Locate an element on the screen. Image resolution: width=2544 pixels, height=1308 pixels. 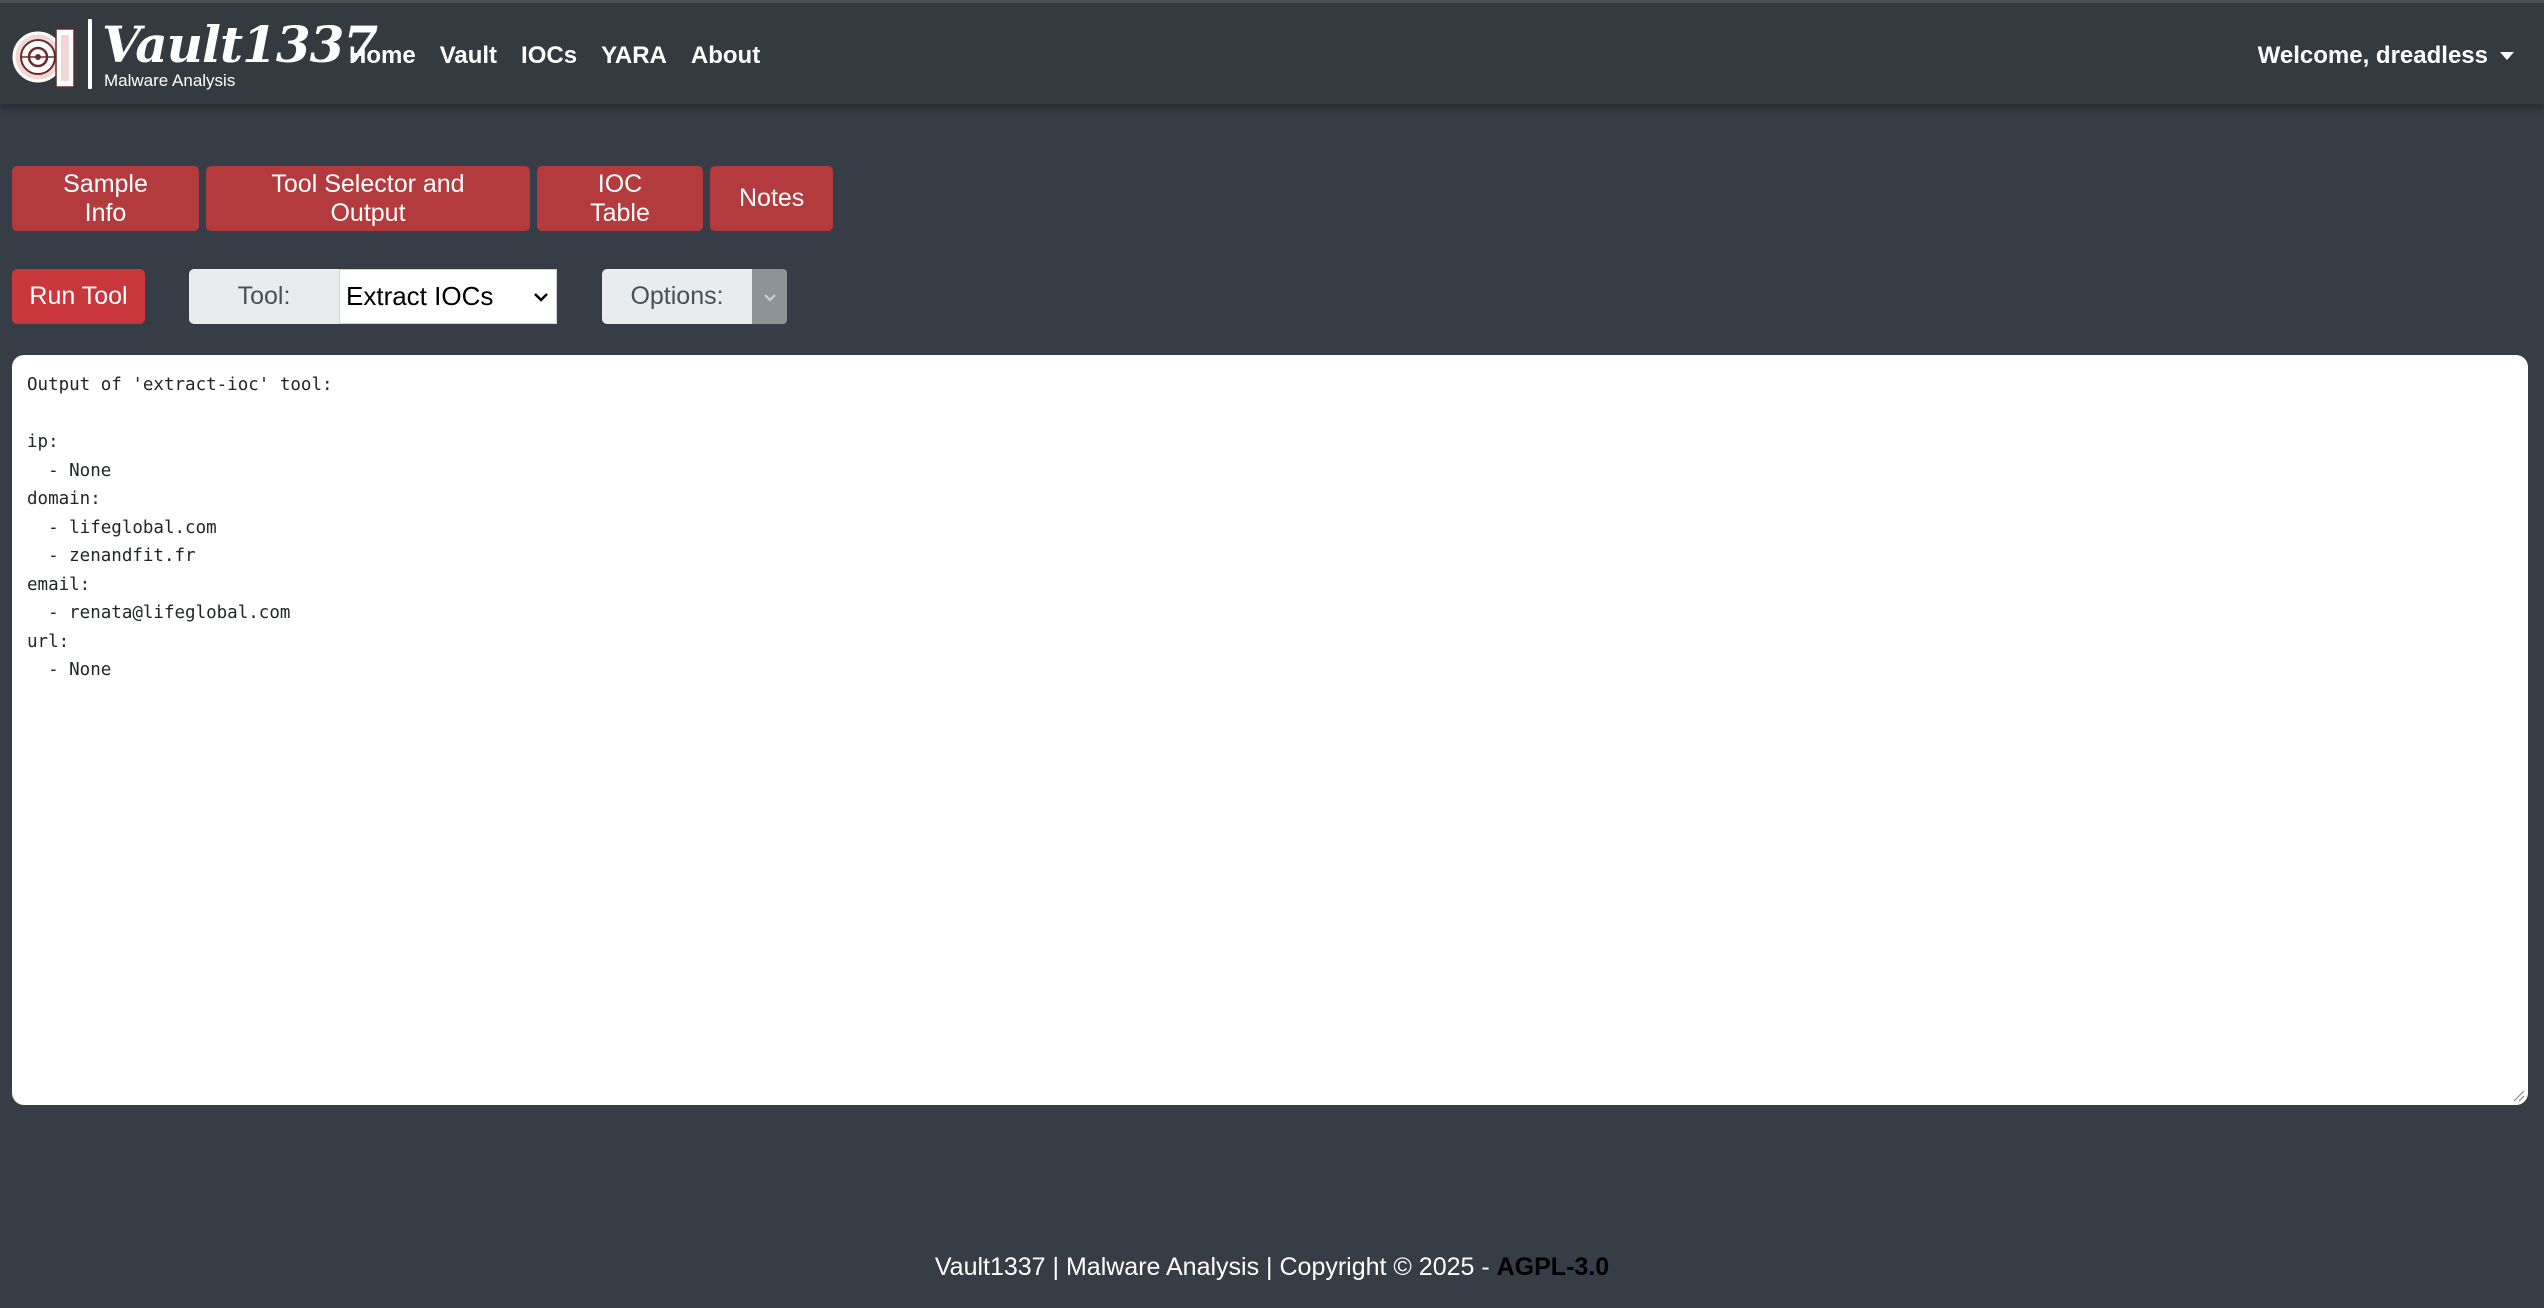
options-select is located at coordinates (769, 296).